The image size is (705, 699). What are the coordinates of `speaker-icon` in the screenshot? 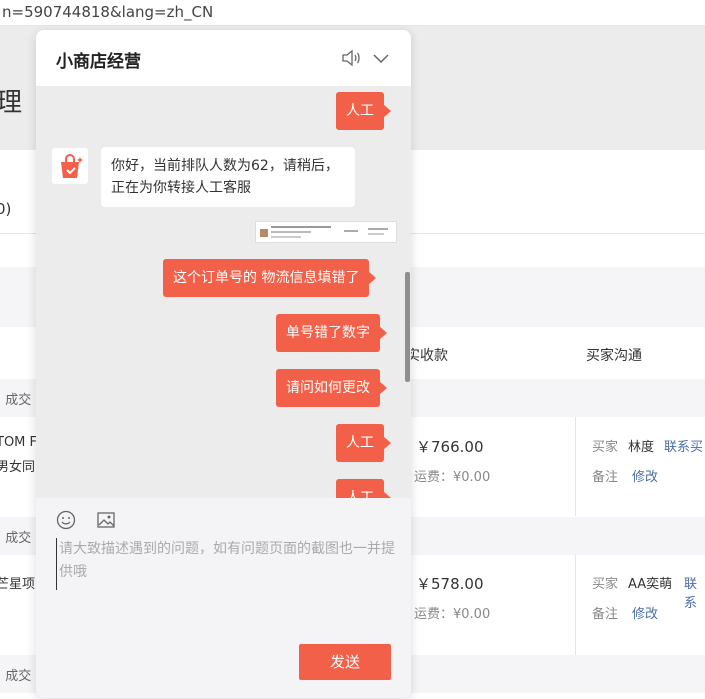 It's located at (351, 58).